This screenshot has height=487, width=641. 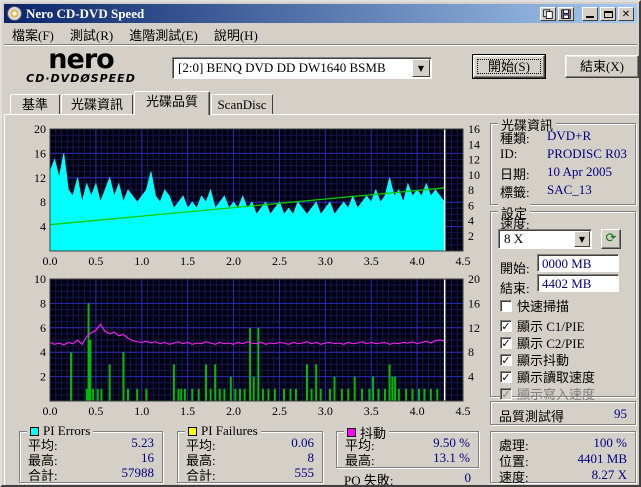 I want to click on checkbox-quick-scan: 快速掃描, so click(x=534, y=306).